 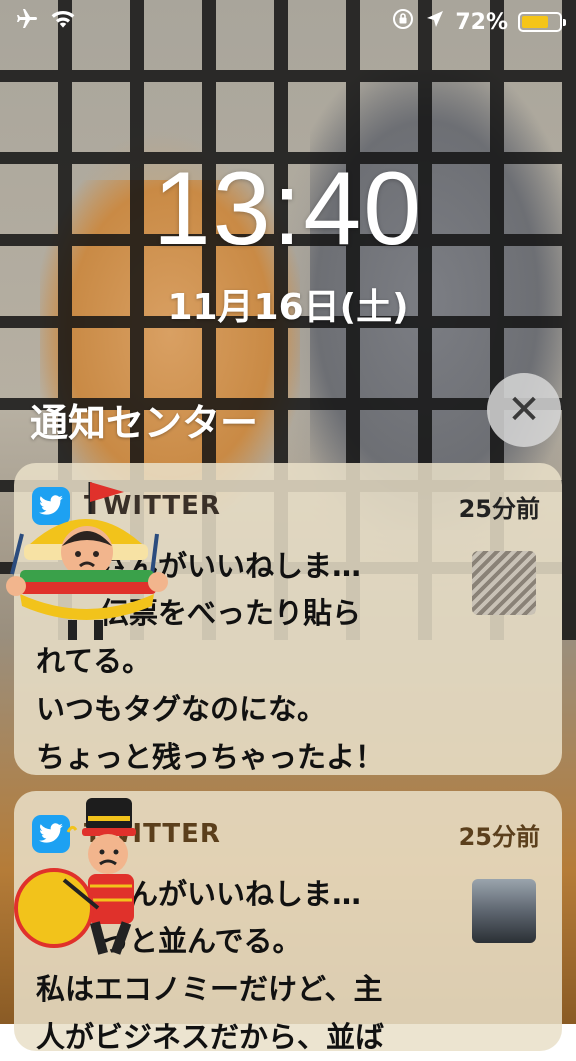 I want to click on hamburger-character-sticker, so click(x=87, y=561).